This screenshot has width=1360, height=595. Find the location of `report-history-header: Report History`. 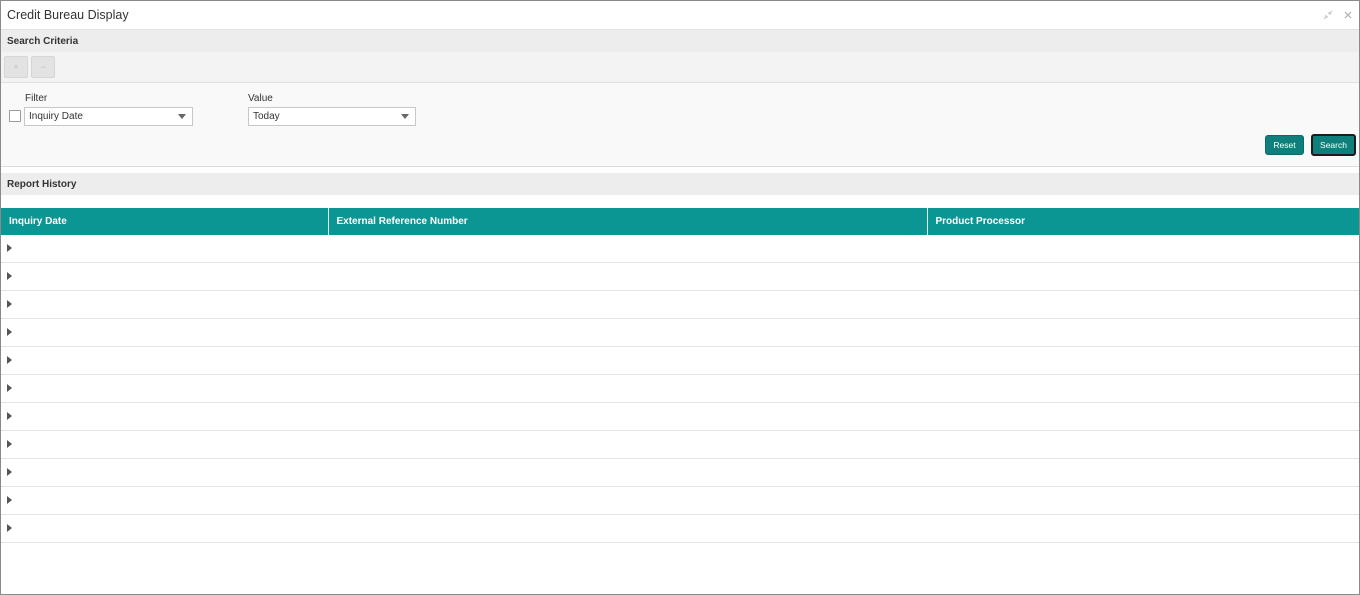

report-history-header: Report History is located at coordinates (680, 184).